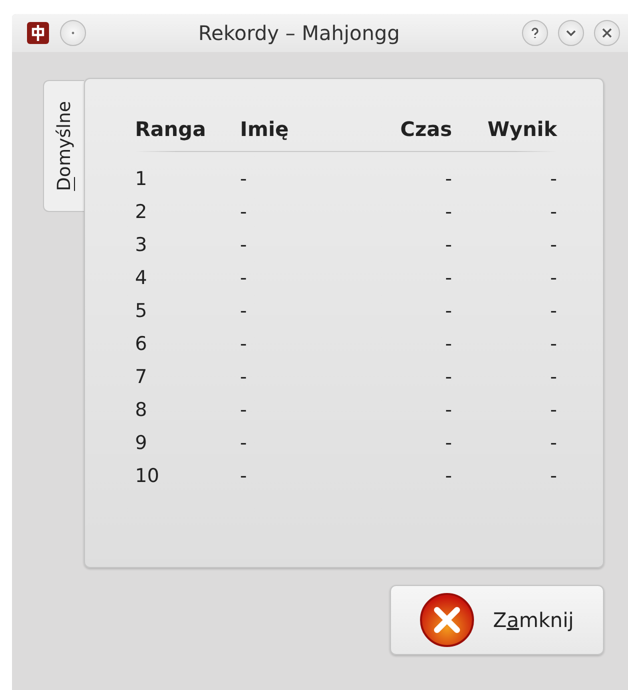 The width and height of the screenshot is (628, 690). I want to click on dot-icon, so click(73, 33).